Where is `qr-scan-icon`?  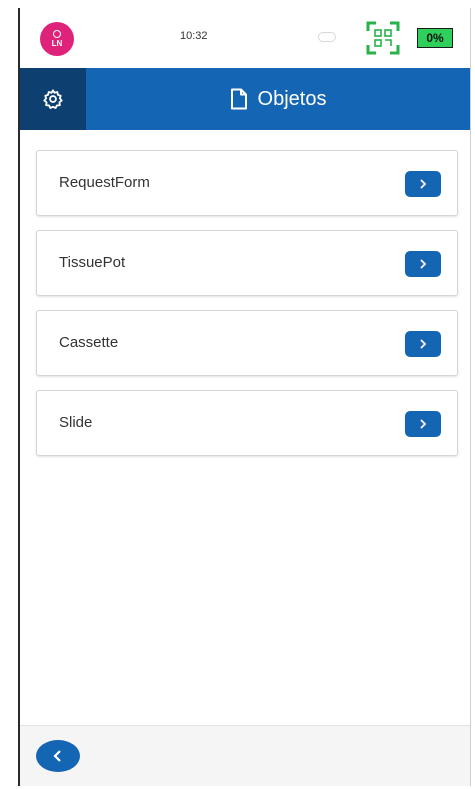 qr-scan-icon is located at coordinates (383, 38).